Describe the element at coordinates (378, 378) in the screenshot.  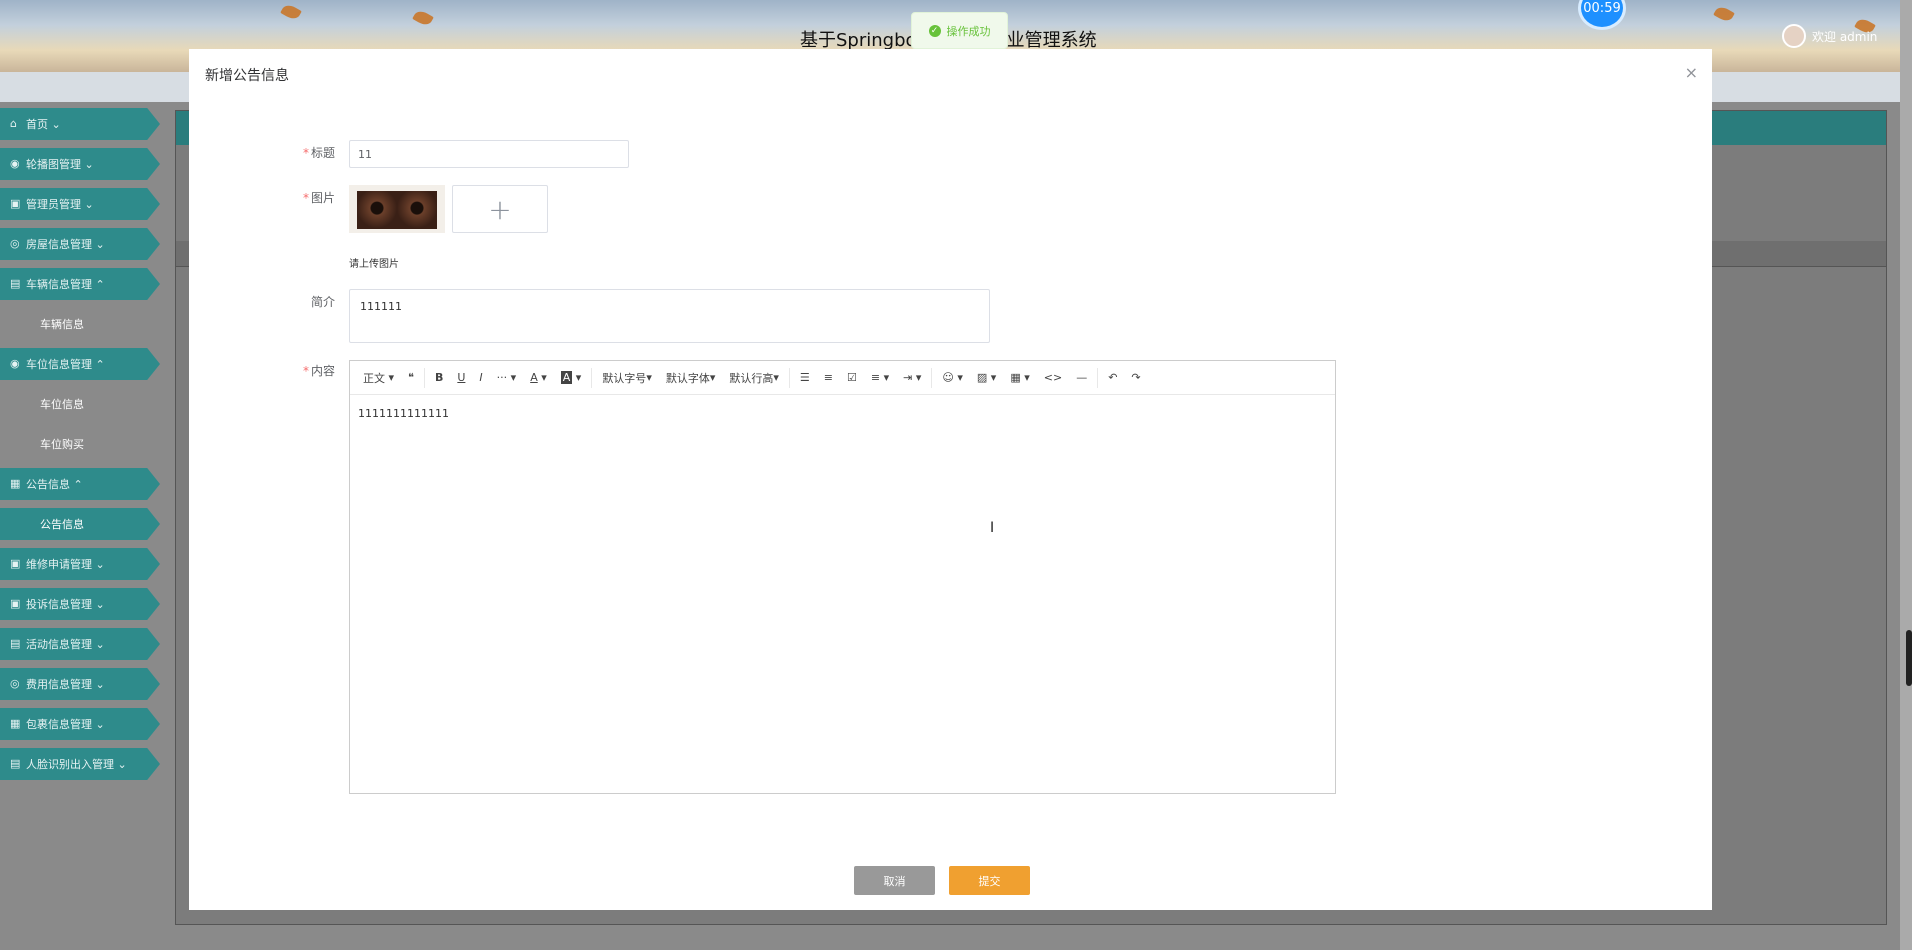
I see `heading-dropdown: 正文 ▾` at that location.